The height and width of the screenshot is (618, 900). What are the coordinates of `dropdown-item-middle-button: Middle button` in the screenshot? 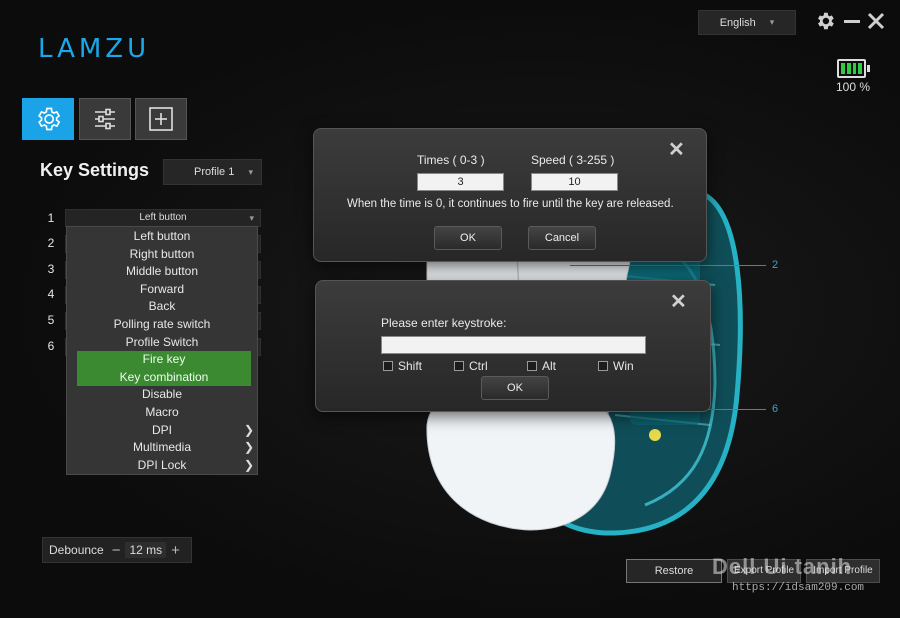 It's located at (162, 272).